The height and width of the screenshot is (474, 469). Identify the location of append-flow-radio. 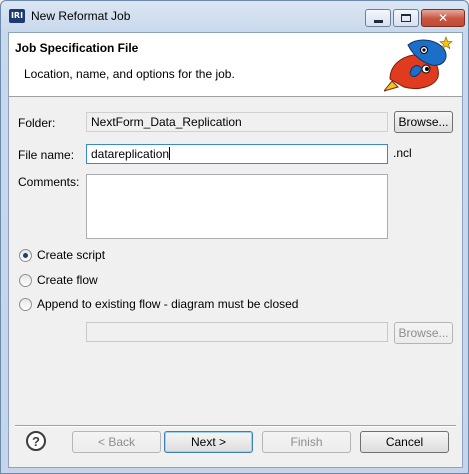
(25, 304).